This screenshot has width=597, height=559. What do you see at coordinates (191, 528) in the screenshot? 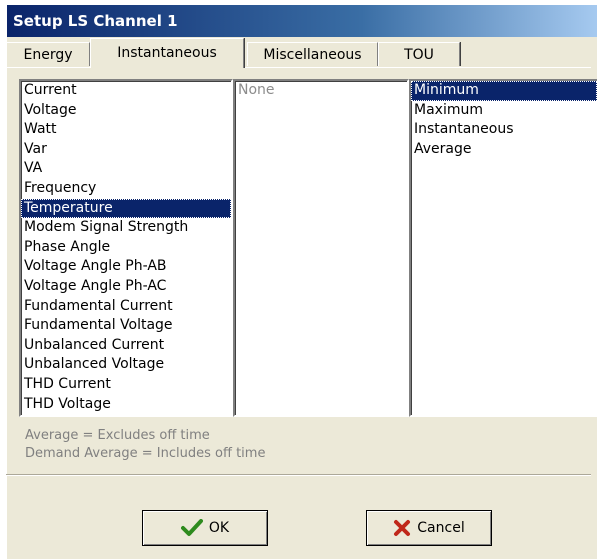
I see `checkmark-icon` at bounding box center [191, 528].